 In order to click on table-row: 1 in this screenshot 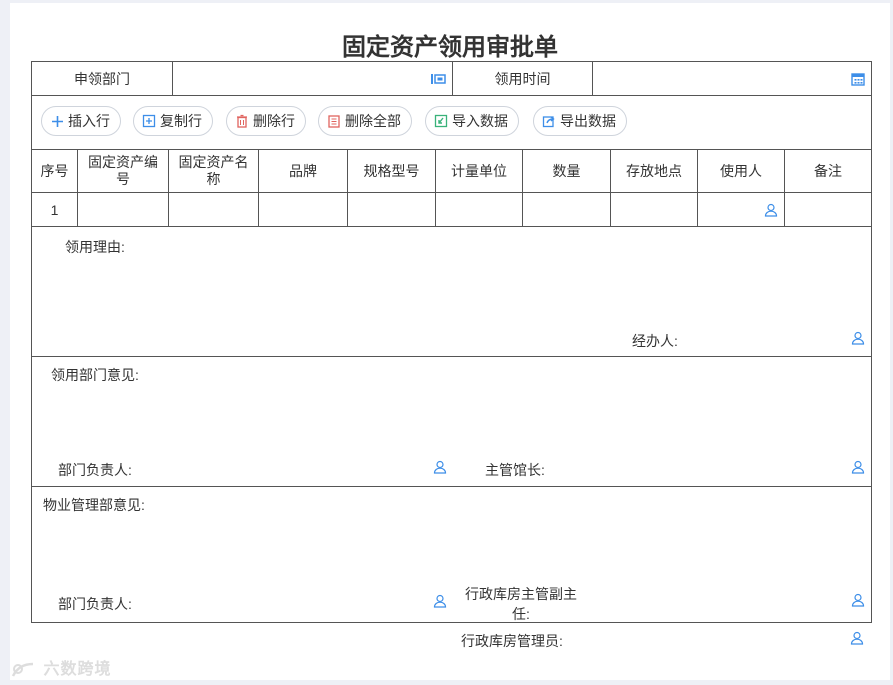, I will do `click(451, 210)`.